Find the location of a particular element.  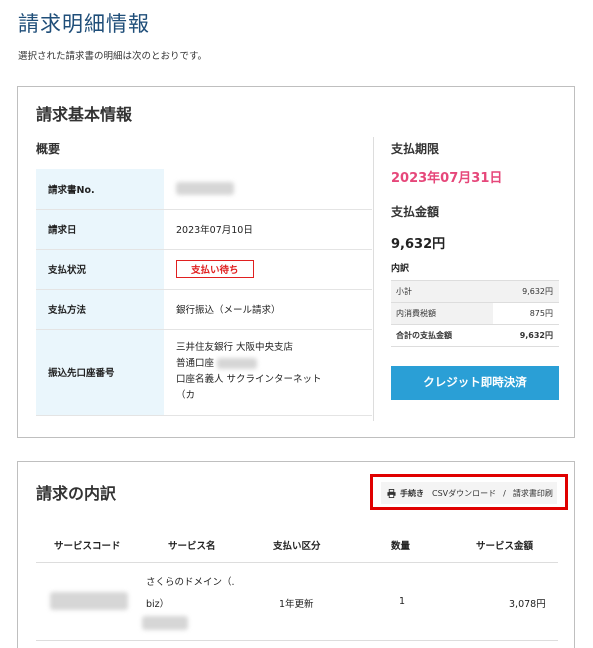

redacted-invoice-no is located at coordinates (205, 189).